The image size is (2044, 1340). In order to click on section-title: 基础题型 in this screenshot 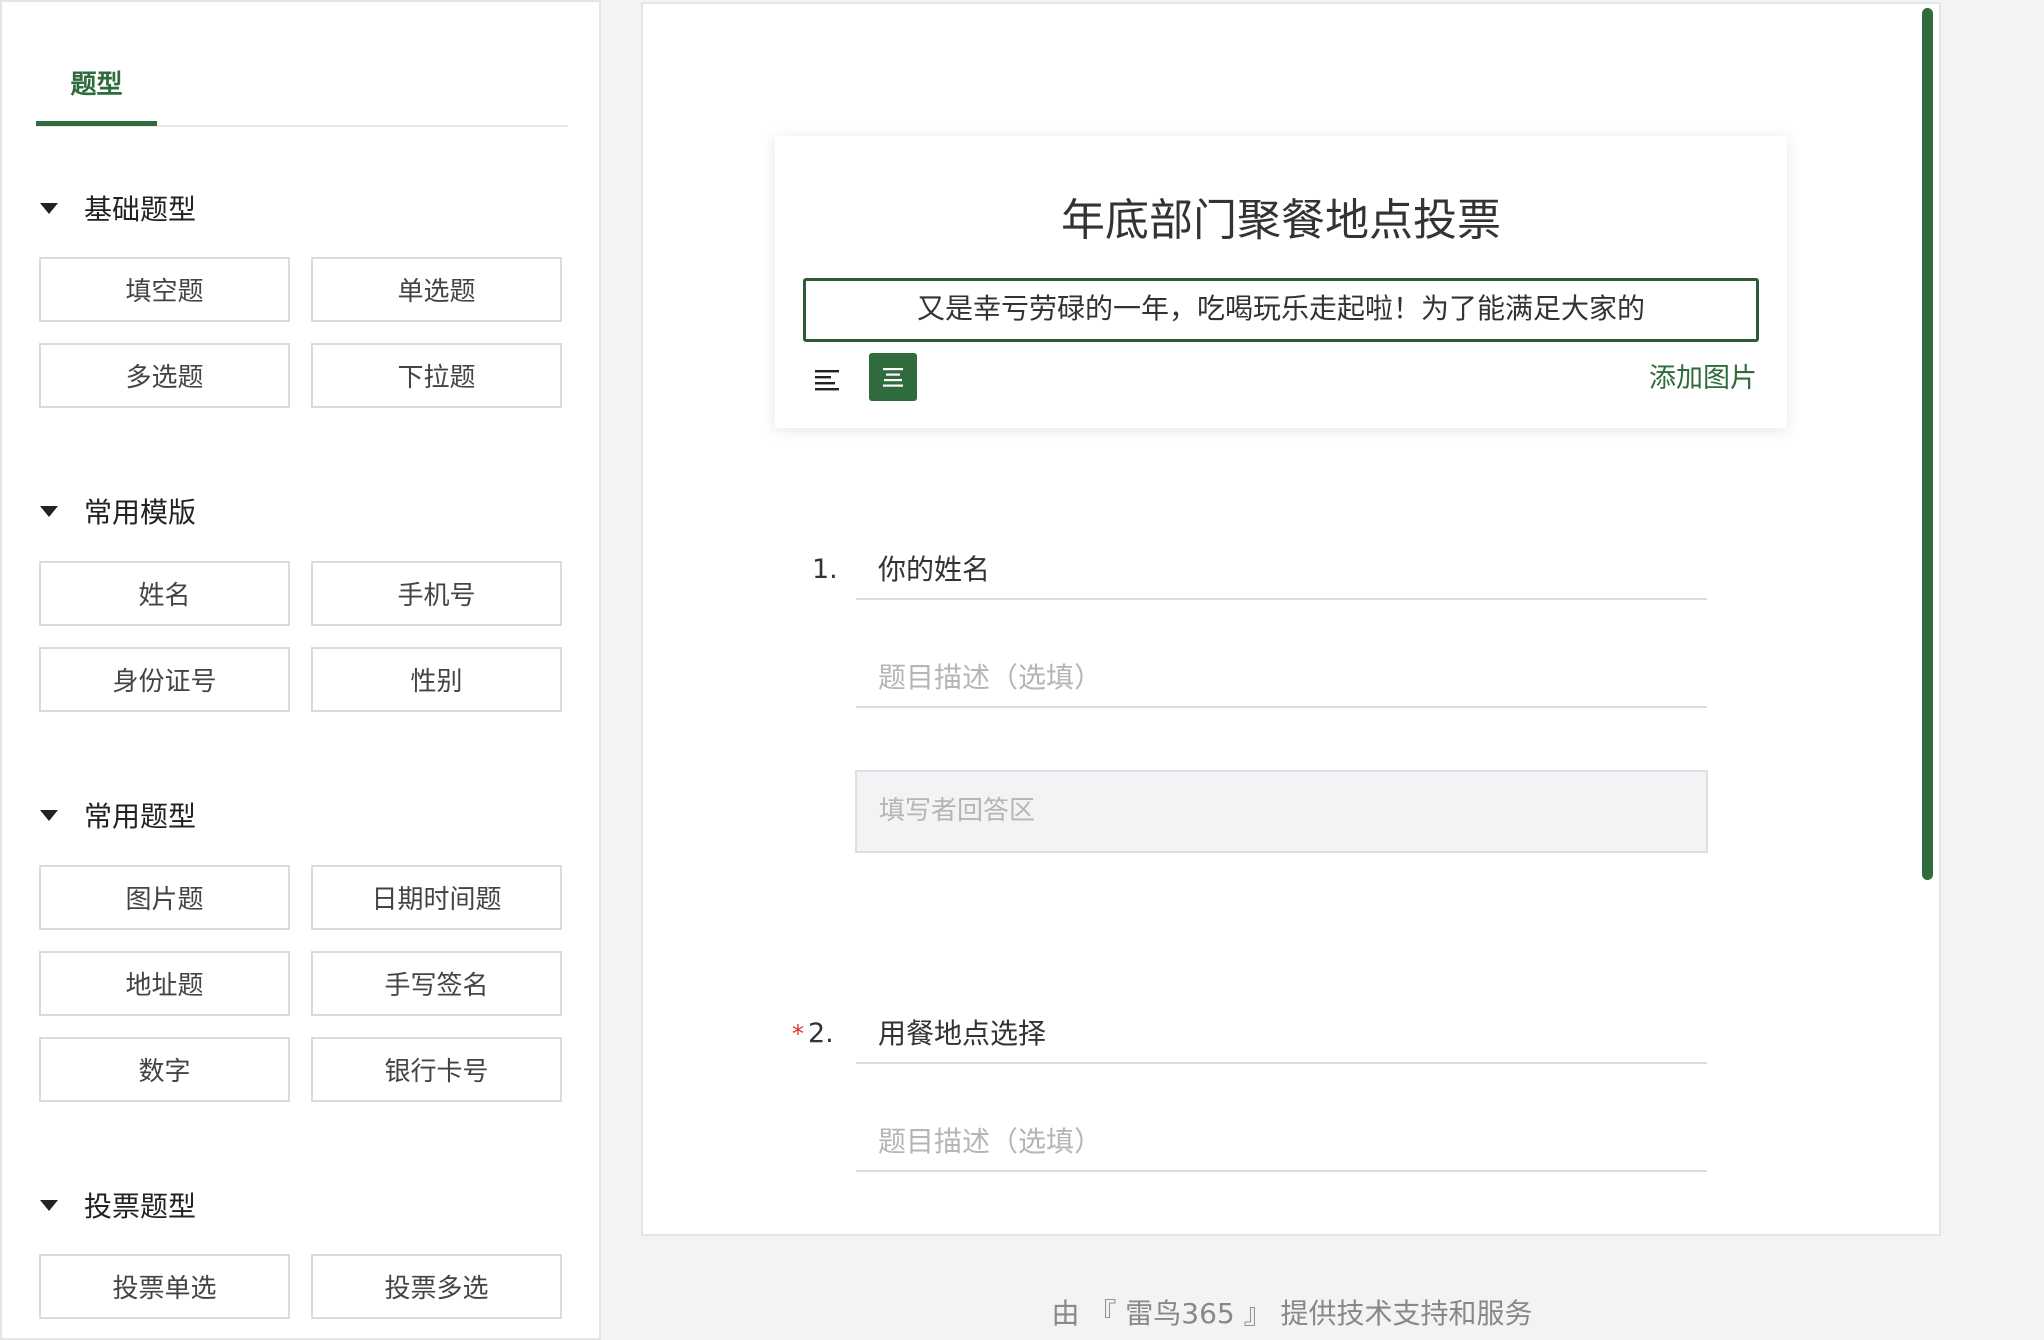, I will do `click(140, 209)`.